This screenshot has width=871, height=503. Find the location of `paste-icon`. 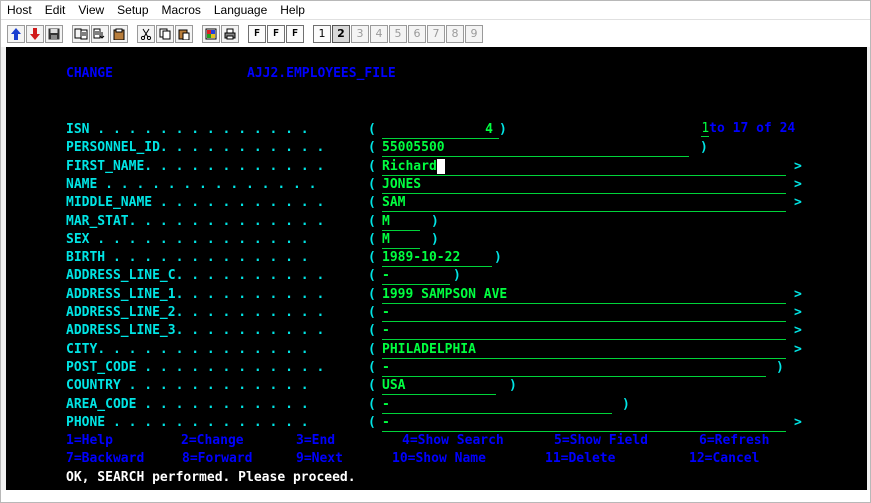

paste-icon is located at coordinates (184, 33).